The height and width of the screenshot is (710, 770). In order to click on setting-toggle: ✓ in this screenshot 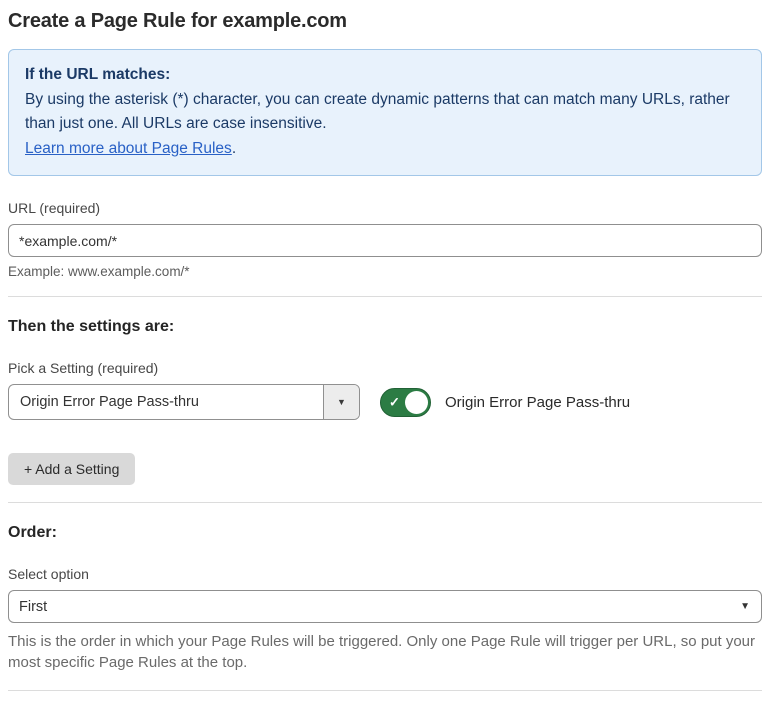, I will do `click(405, 402)`.